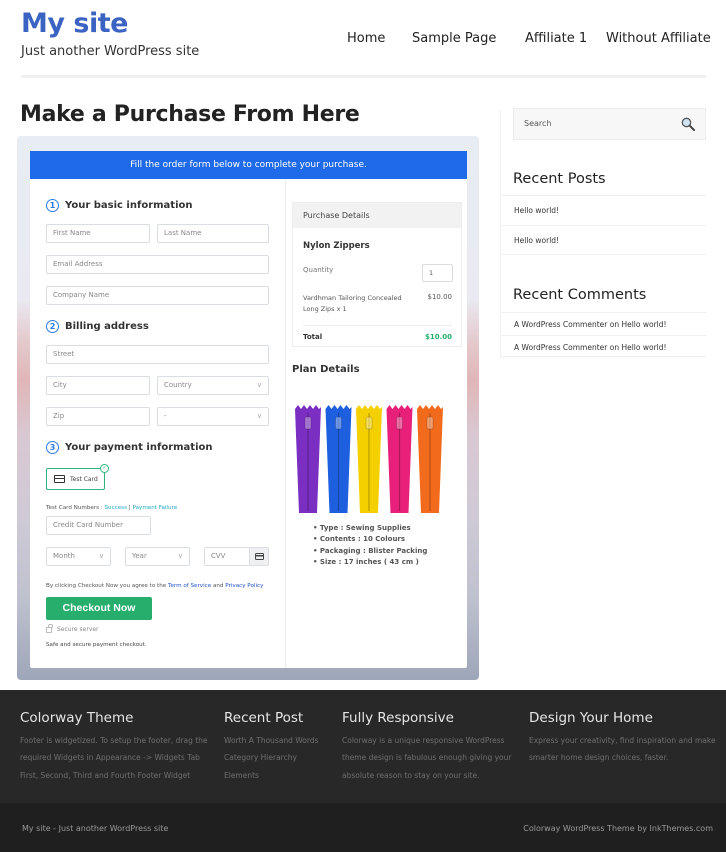 The image size is (726, 852). Describe the element at coordinates (75, 508) in the screenshot. I see `test-numbers-label: Test Card Numbers :` at that location.